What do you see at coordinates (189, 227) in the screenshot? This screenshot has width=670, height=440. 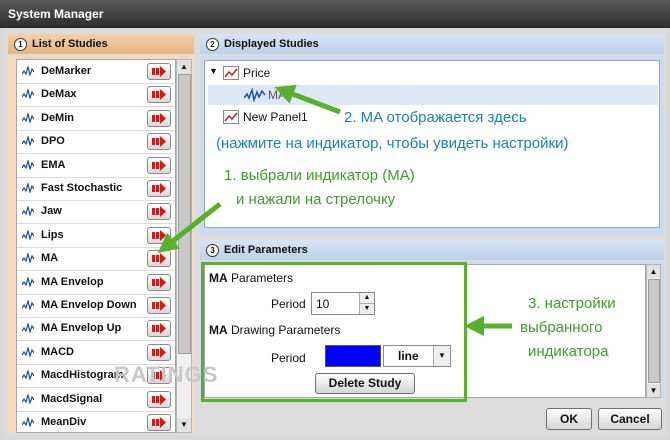 I see `arrow-to-ma-add` at bounding box center [189, 227].